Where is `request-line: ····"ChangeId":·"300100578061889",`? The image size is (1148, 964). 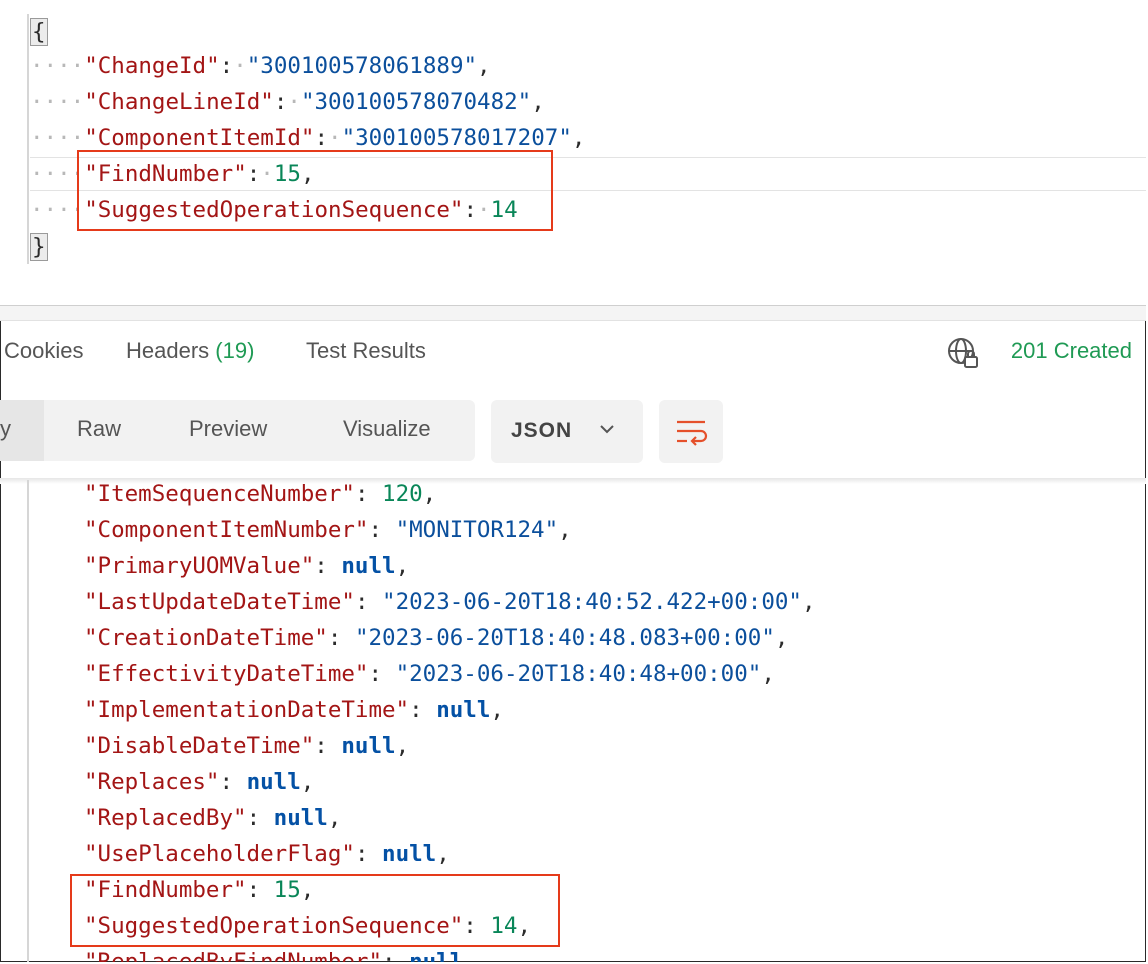
request-line: ····"ChangeId":·"300100578061889", is located at coordinates (260, 66).